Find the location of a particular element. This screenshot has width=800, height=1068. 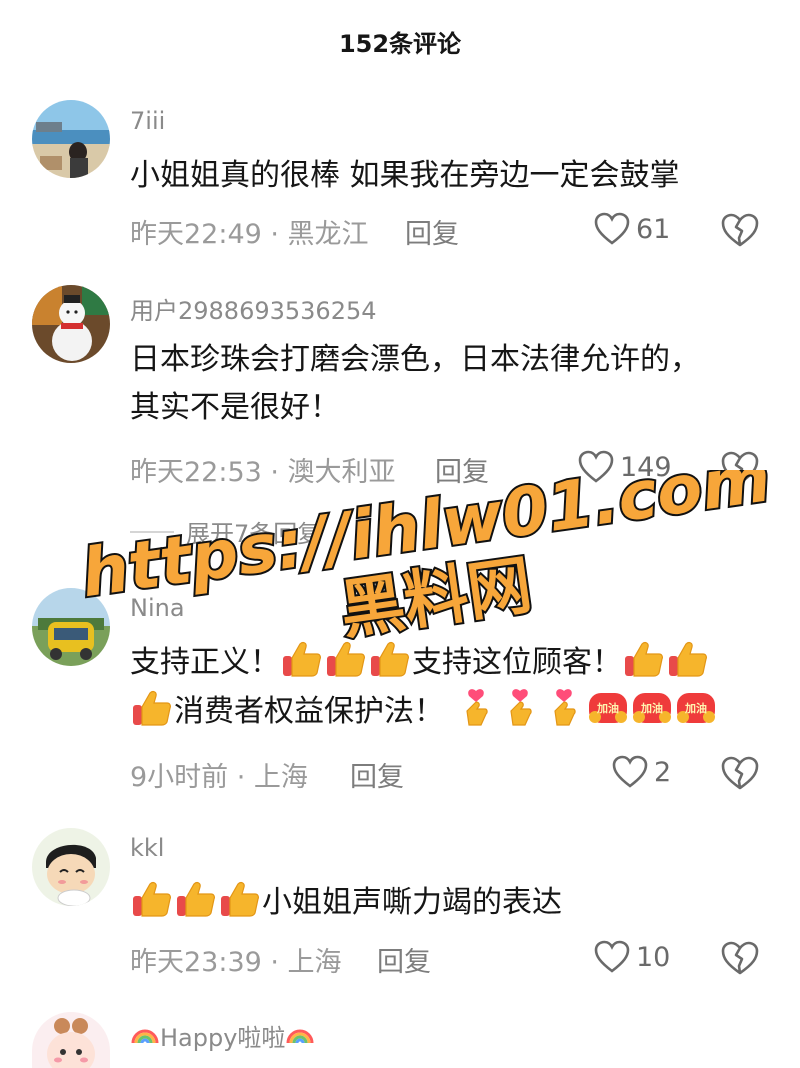

username: Nina is located at coordinates (157, 608).